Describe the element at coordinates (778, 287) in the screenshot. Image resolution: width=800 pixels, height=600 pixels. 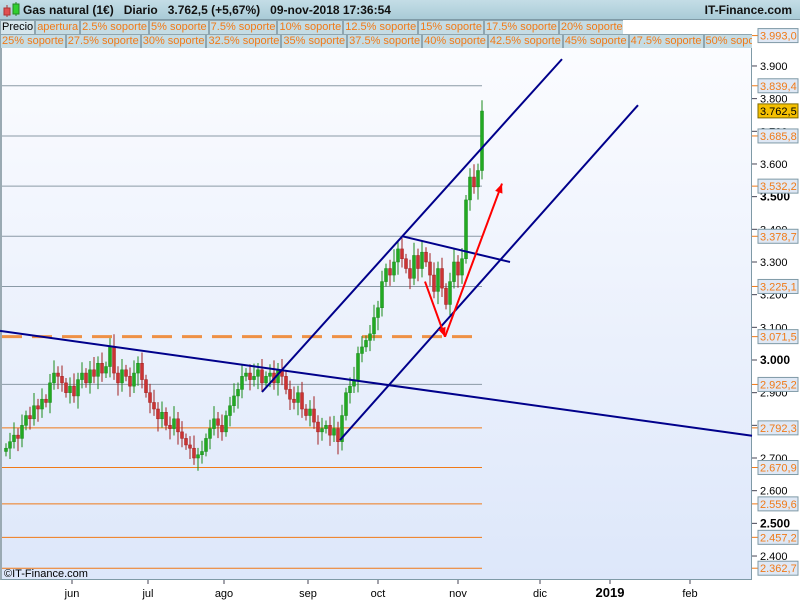
I see `level-label: 3.225,1` at that location.